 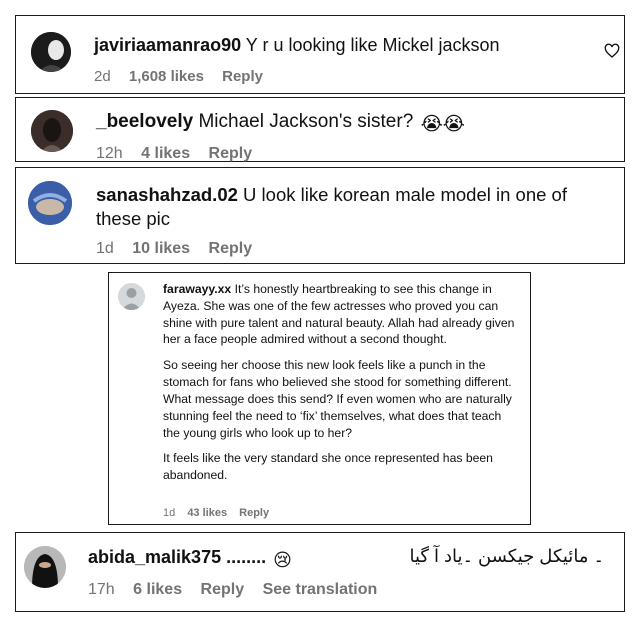 What do you see at coordinates (165, 153) in the screenshot?
I see `likes-count: 4 likes` at bounding box center [165, 153].